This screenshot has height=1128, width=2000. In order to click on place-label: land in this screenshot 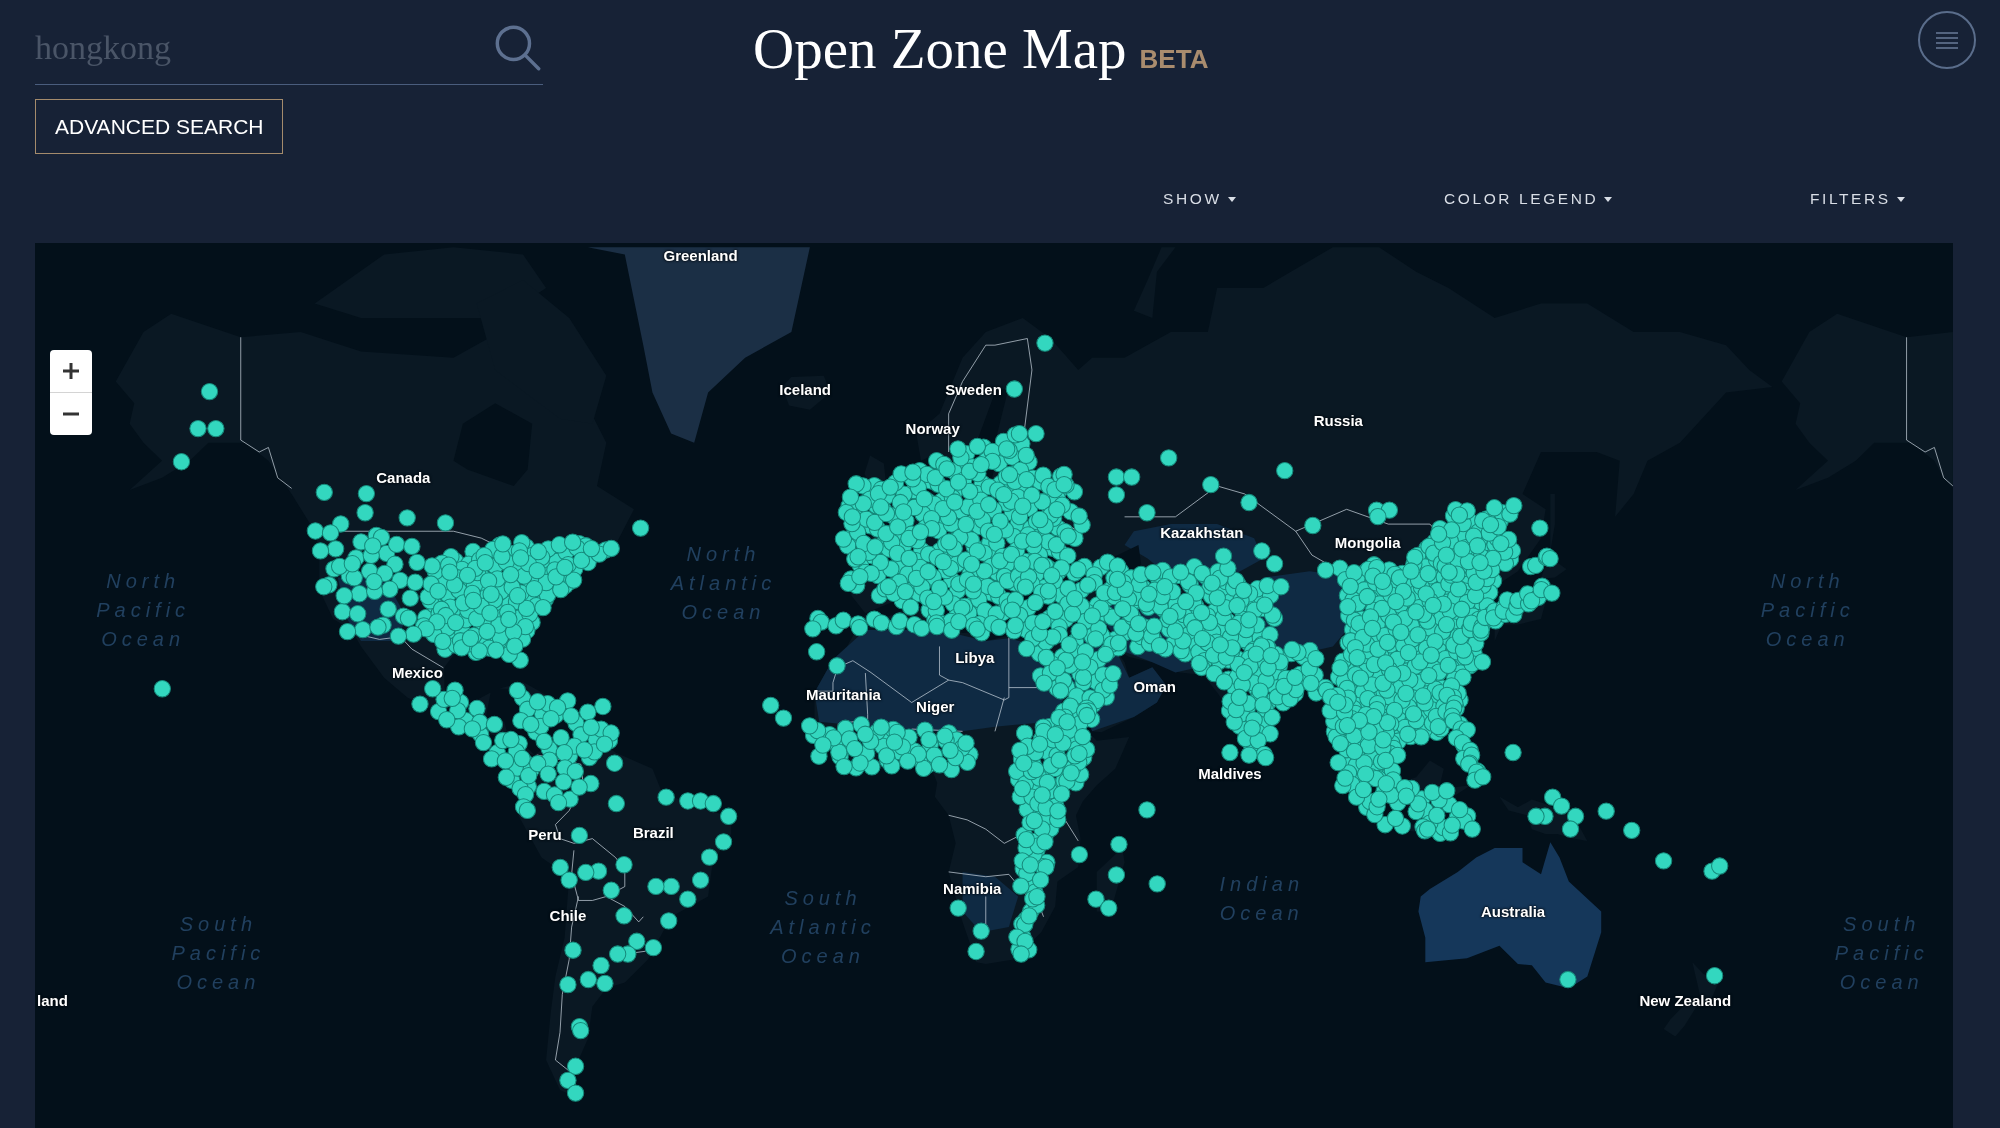, I will do `click(52, 1001)`.